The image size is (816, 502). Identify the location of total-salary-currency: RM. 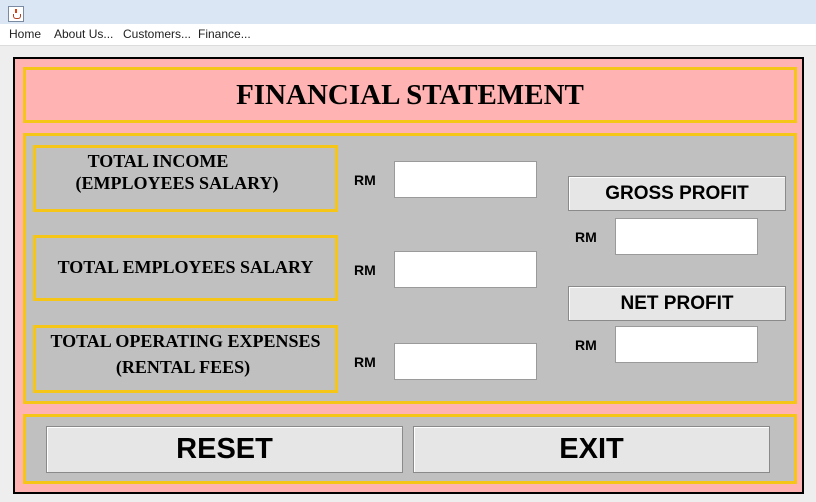
(365, 270).